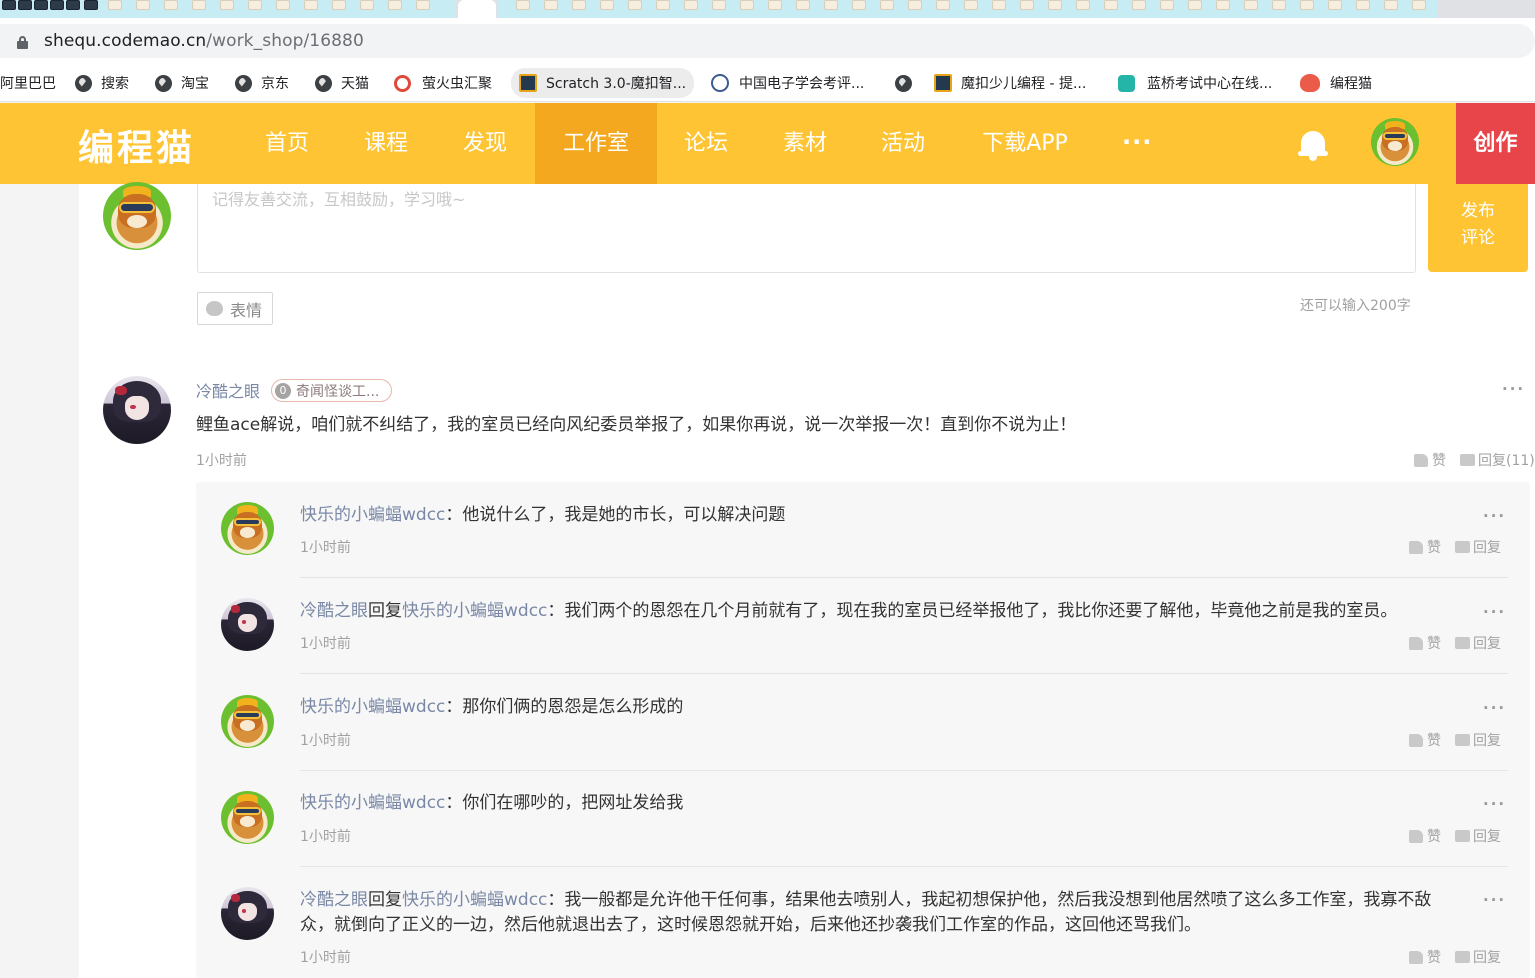  I want to click on reply-divider, so click(904, 770).